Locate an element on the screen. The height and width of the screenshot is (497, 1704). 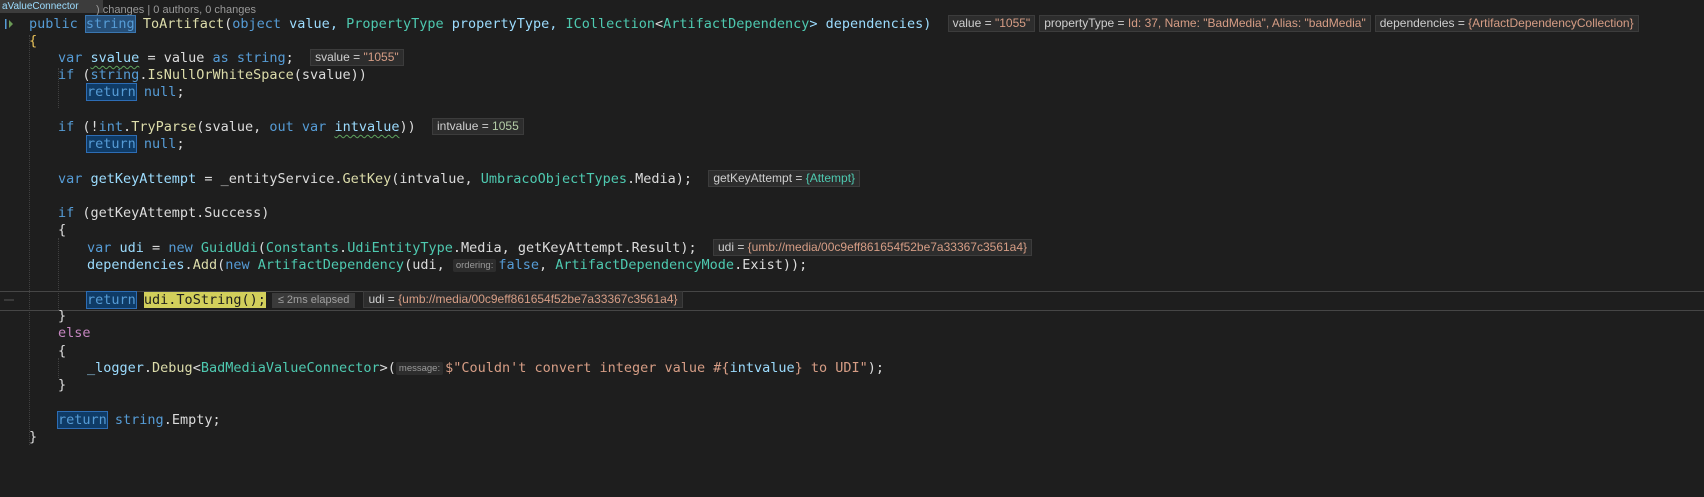
punct: ); is located at coordinates (876, 368).